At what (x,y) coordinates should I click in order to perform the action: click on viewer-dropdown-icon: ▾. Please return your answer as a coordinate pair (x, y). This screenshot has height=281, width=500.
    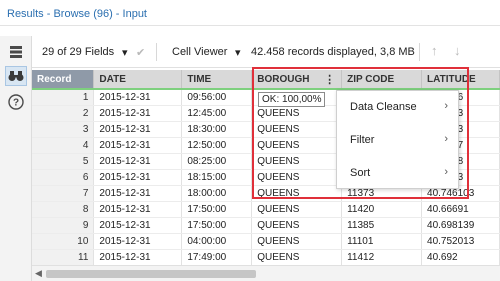
    Looking at the image, I should click on (238, 52).